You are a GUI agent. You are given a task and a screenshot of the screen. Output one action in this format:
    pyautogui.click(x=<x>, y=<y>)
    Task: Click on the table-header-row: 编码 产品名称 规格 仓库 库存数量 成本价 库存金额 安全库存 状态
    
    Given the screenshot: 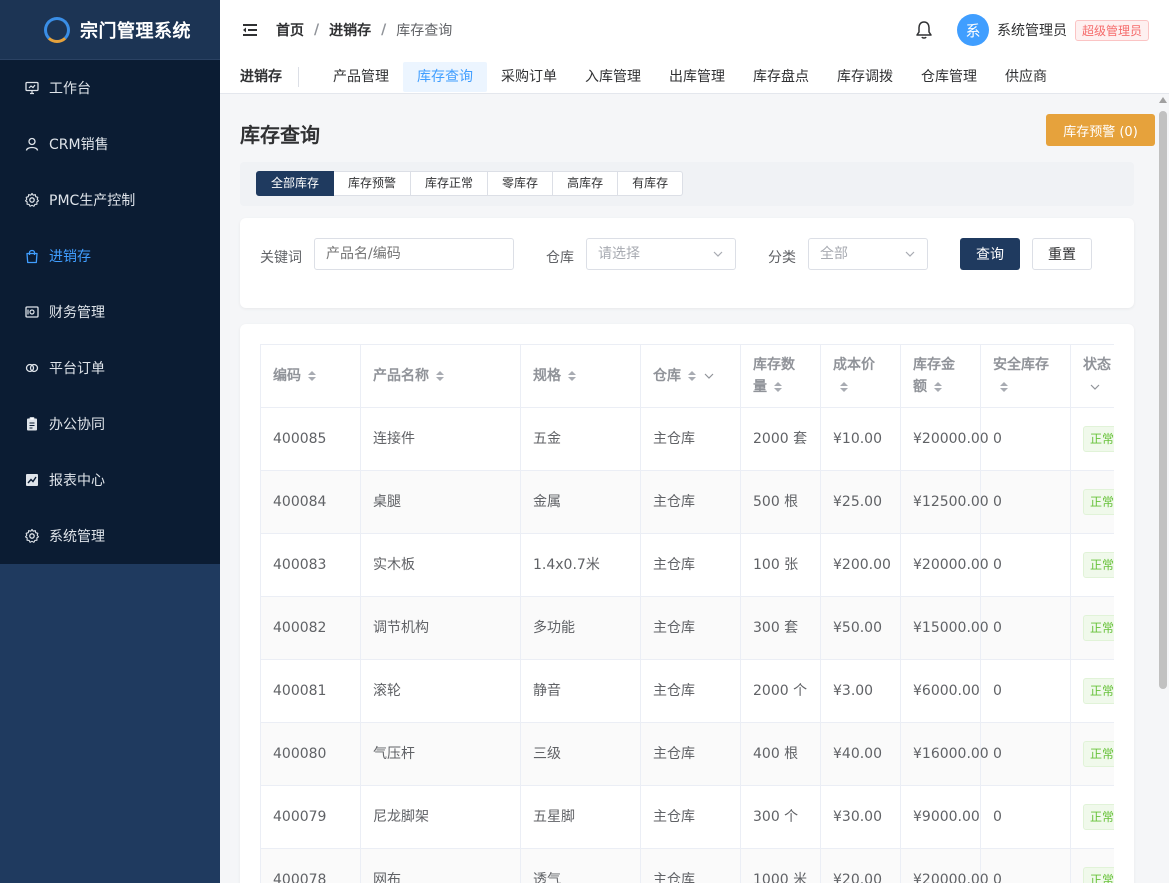 What is the action you would take?
    pyautogui.click(x=687, y=376)
    